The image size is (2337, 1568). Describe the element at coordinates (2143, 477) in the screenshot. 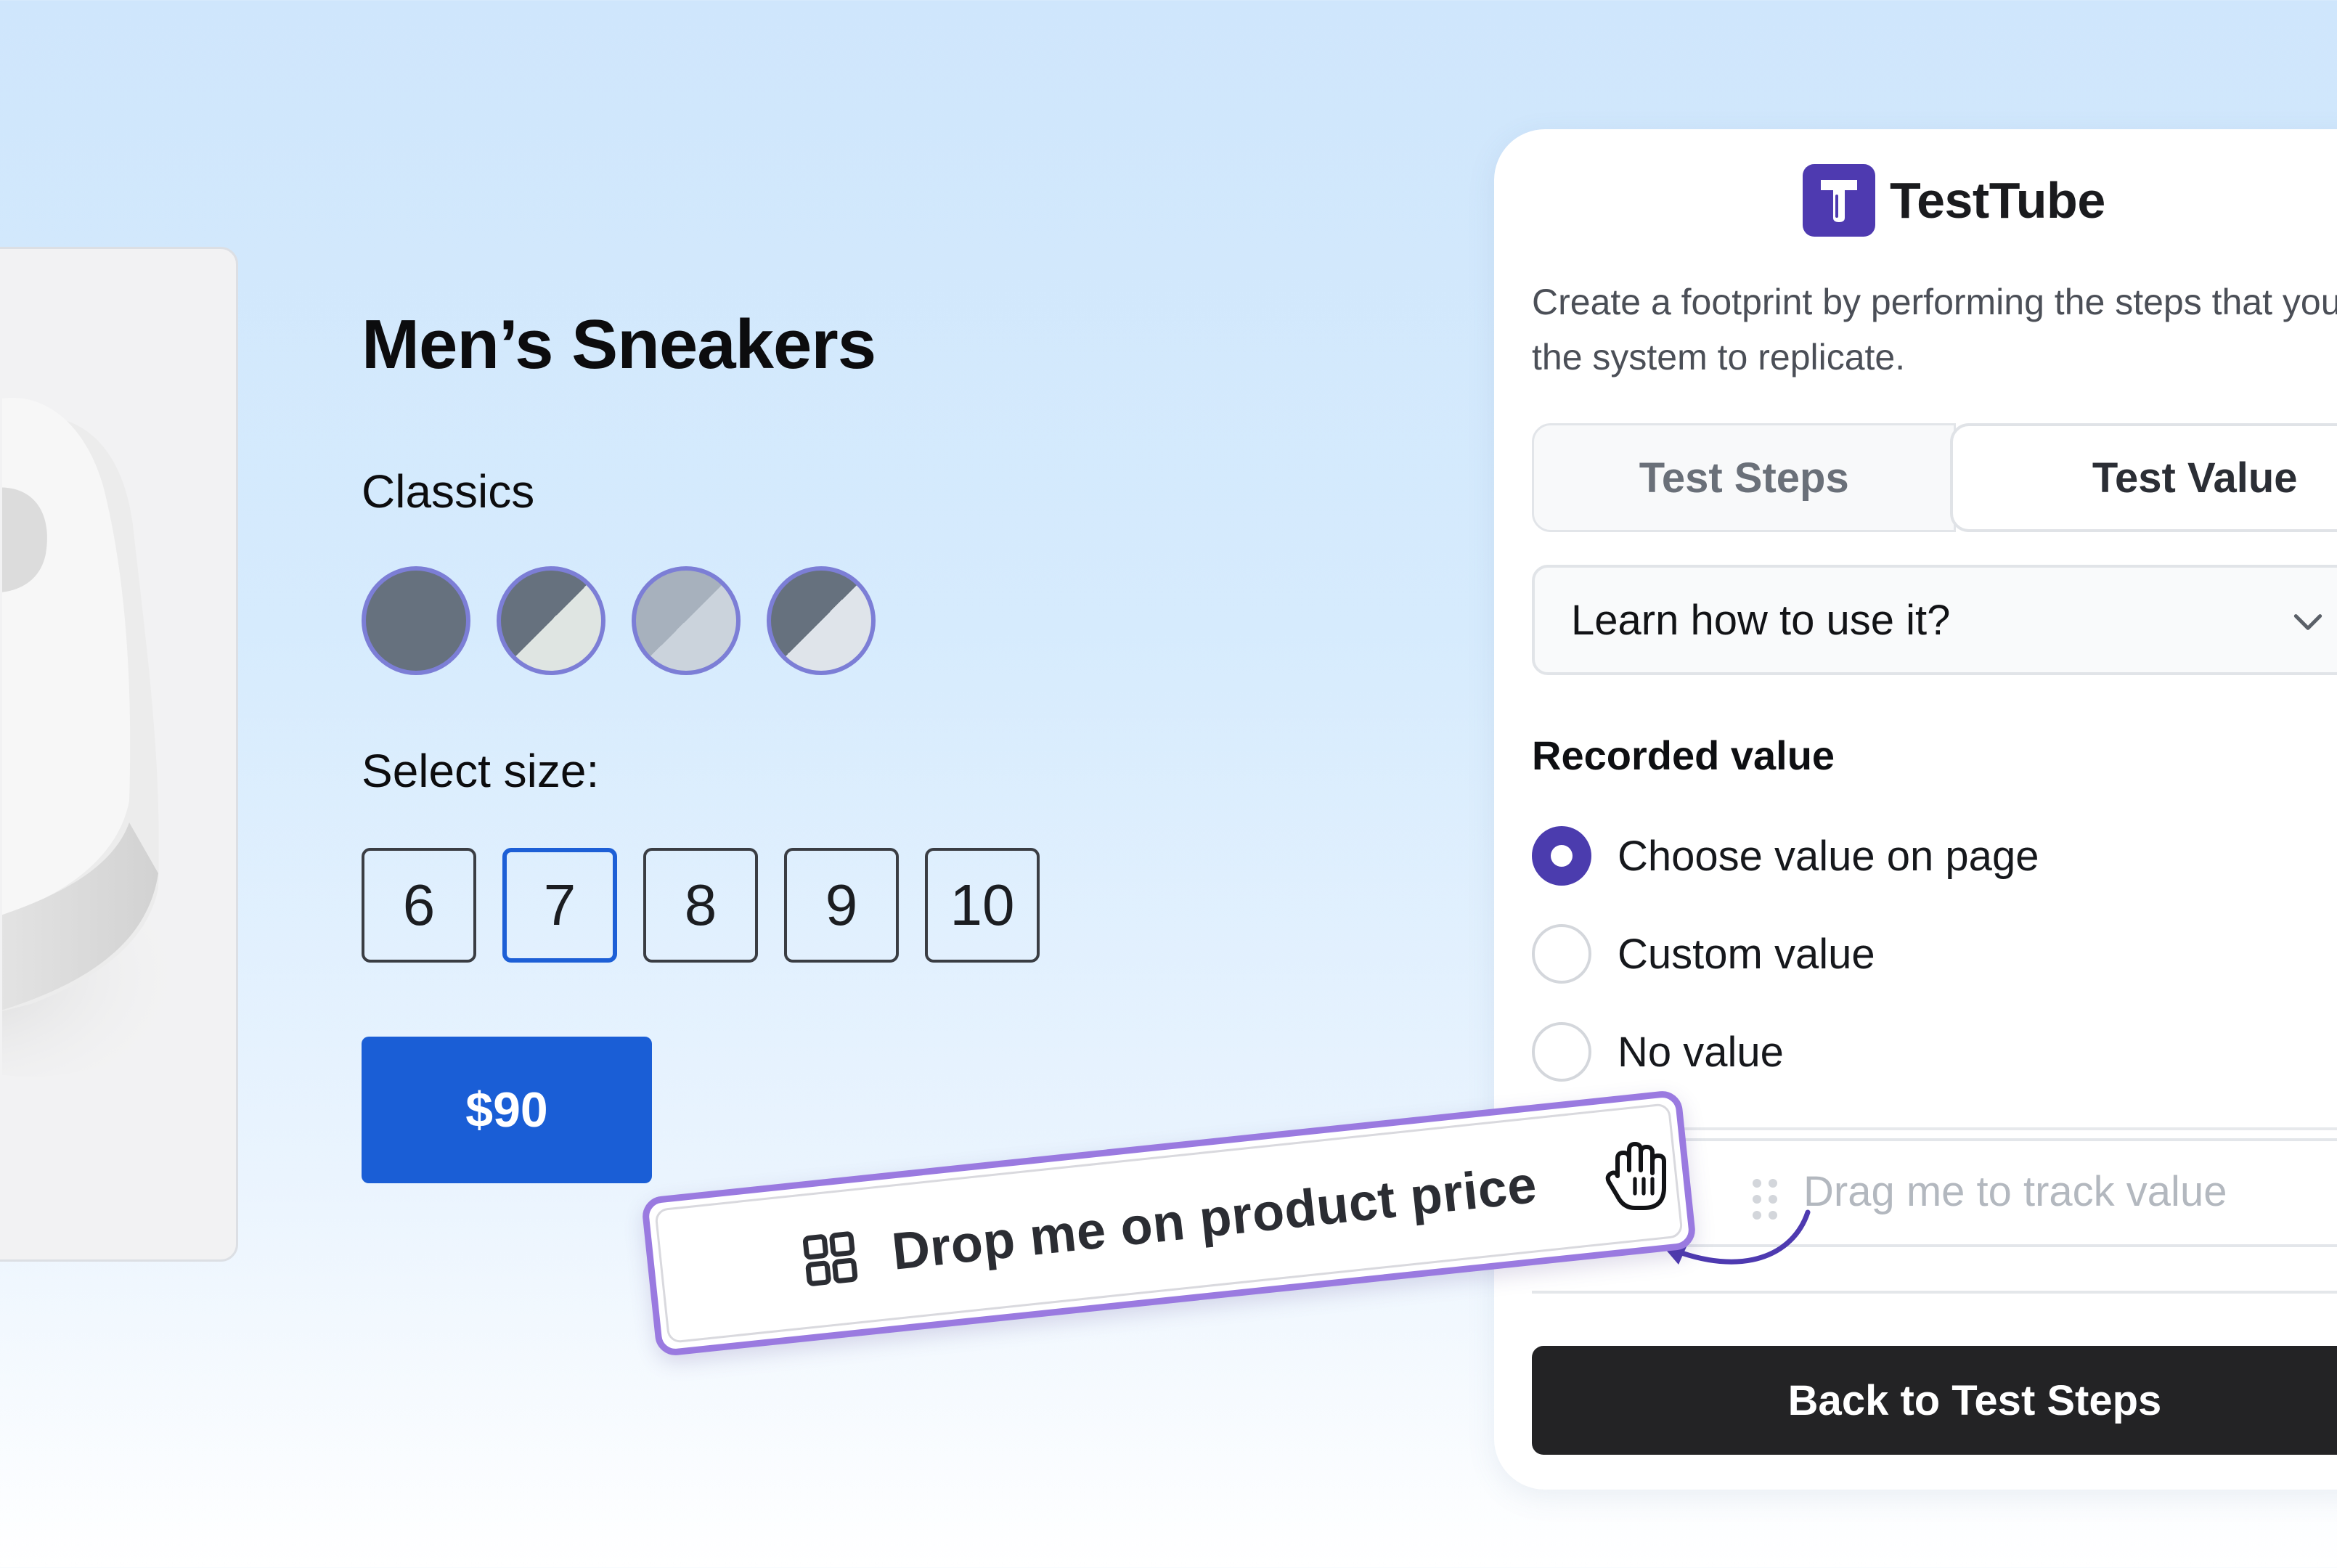

I see `tab-test-value: Test Value` at that location.